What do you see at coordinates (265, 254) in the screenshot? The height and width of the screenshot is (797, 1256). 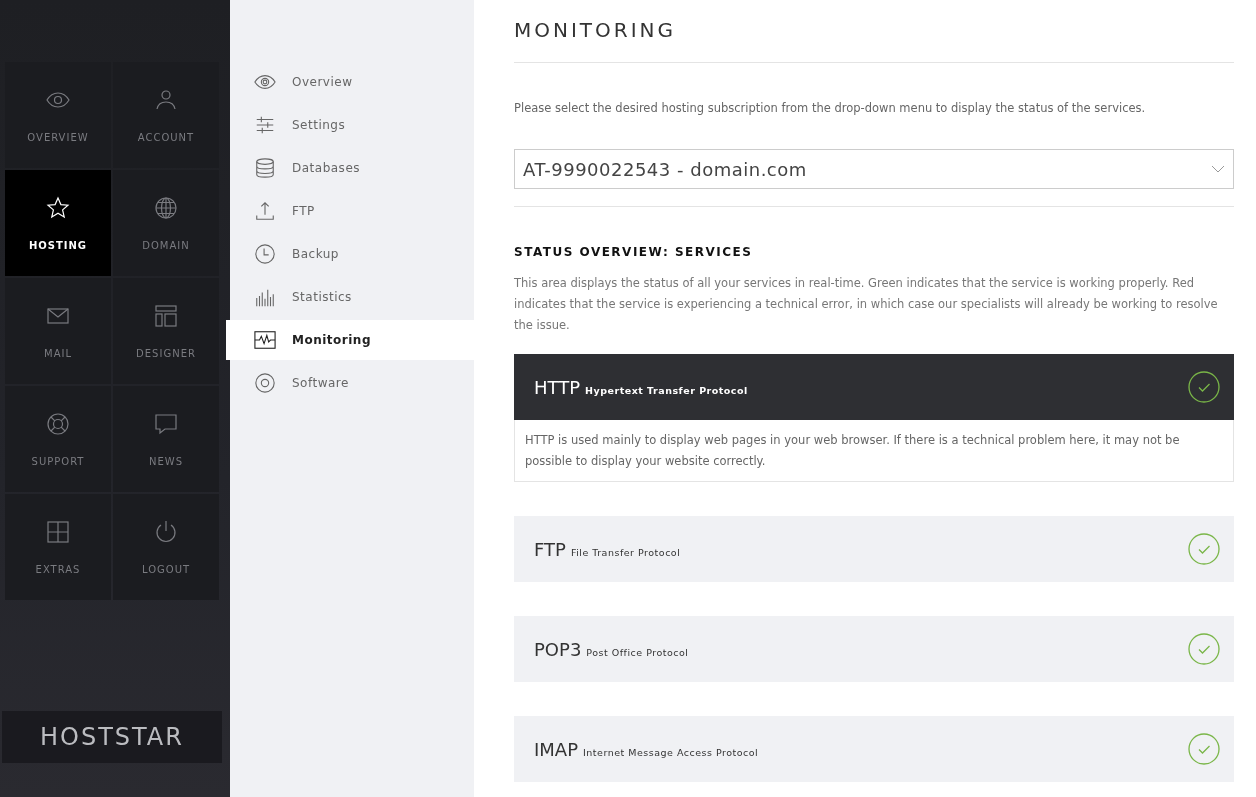 I see `clock-icon` at bounding box center [265, 254].